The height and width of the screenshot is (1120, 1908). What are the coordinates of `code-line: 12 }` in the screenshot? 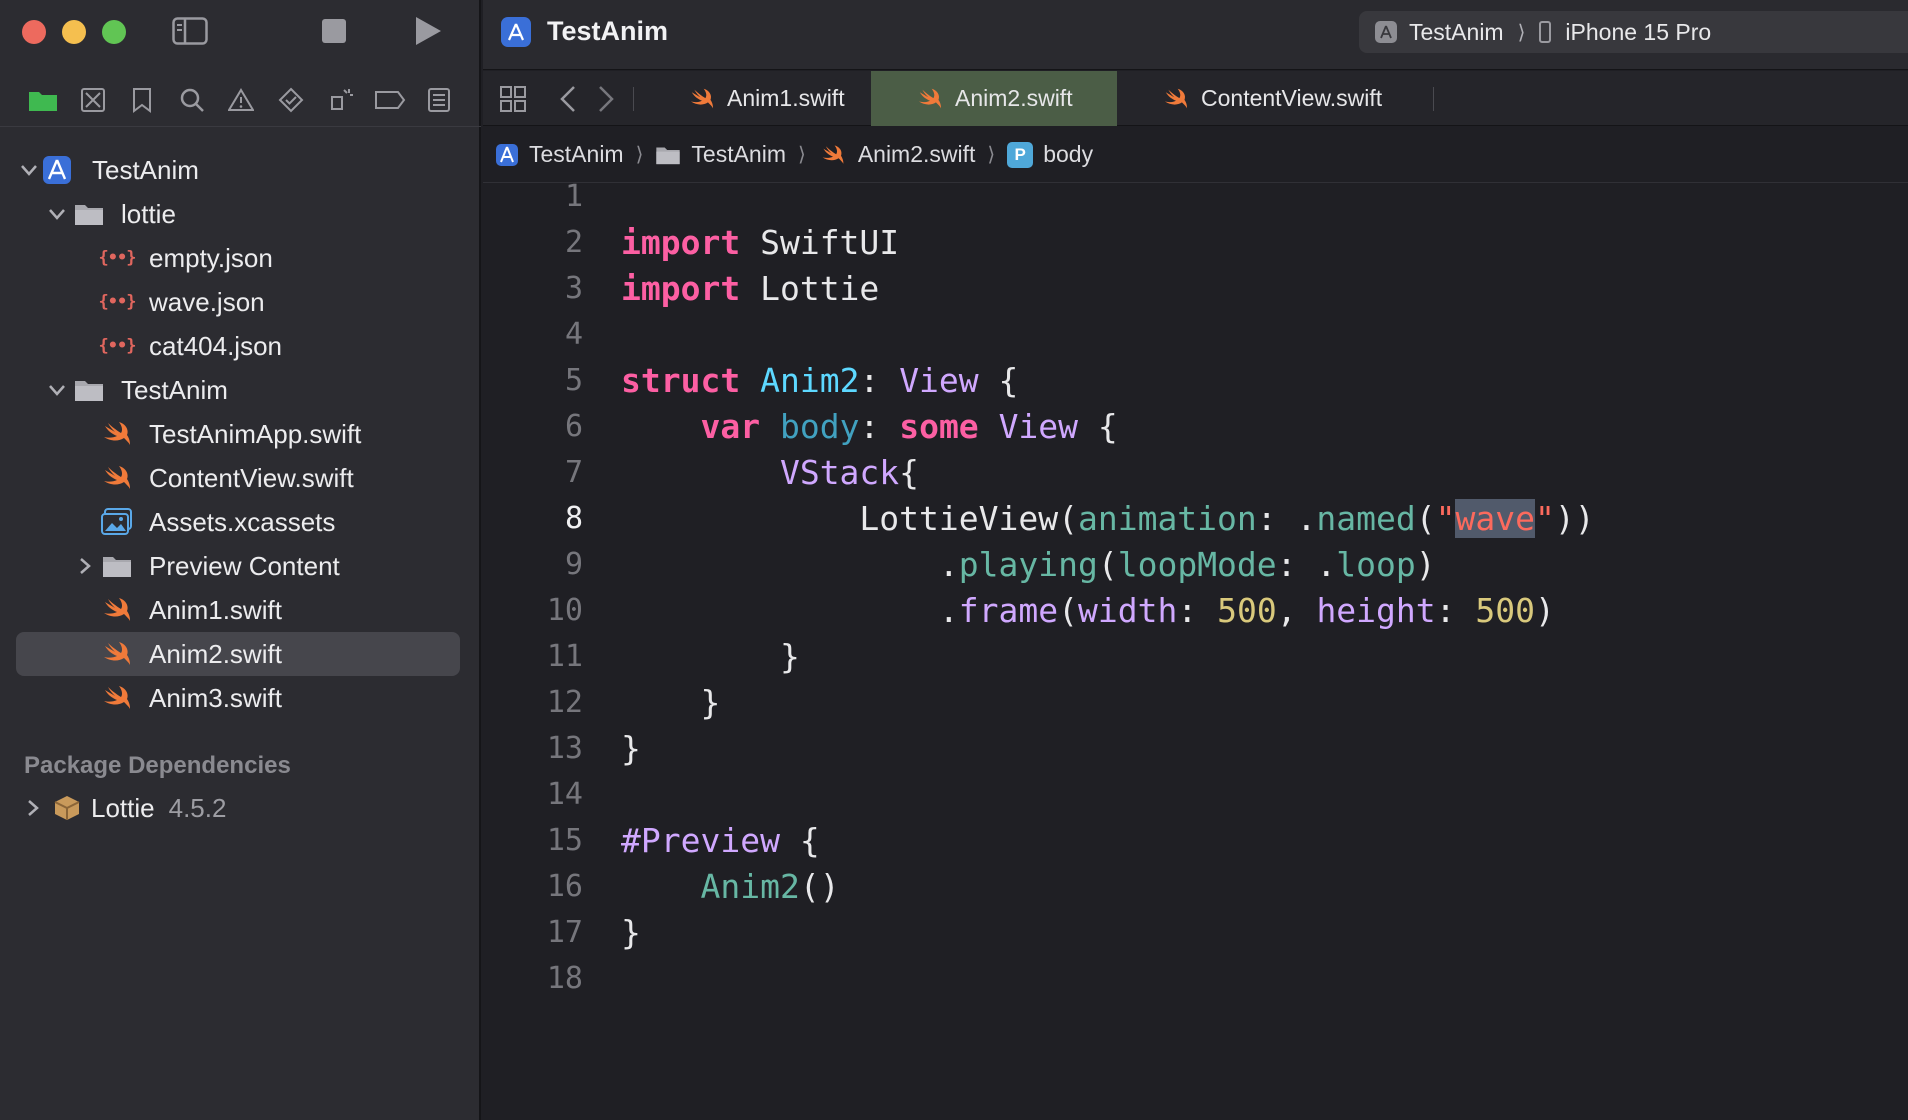 It's located at (1195, 703).